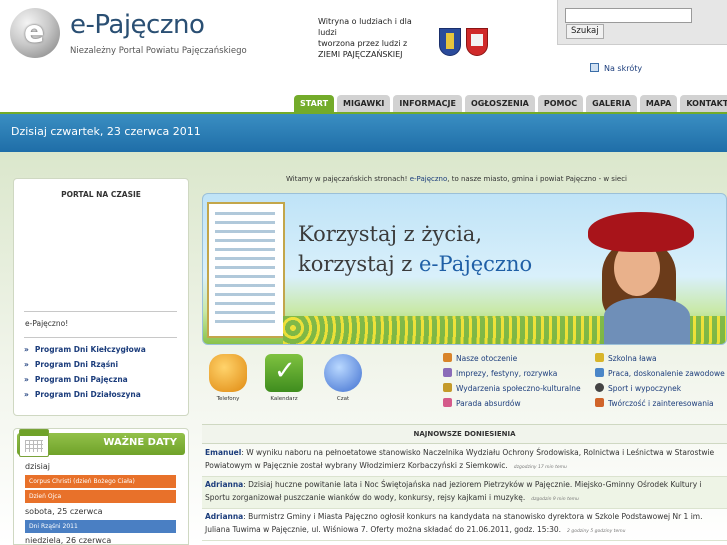 Image resolution: width=727 pixels, height=545 pixels. I want to click on nav-tab-mapa: MAPA, so click(658, 103).